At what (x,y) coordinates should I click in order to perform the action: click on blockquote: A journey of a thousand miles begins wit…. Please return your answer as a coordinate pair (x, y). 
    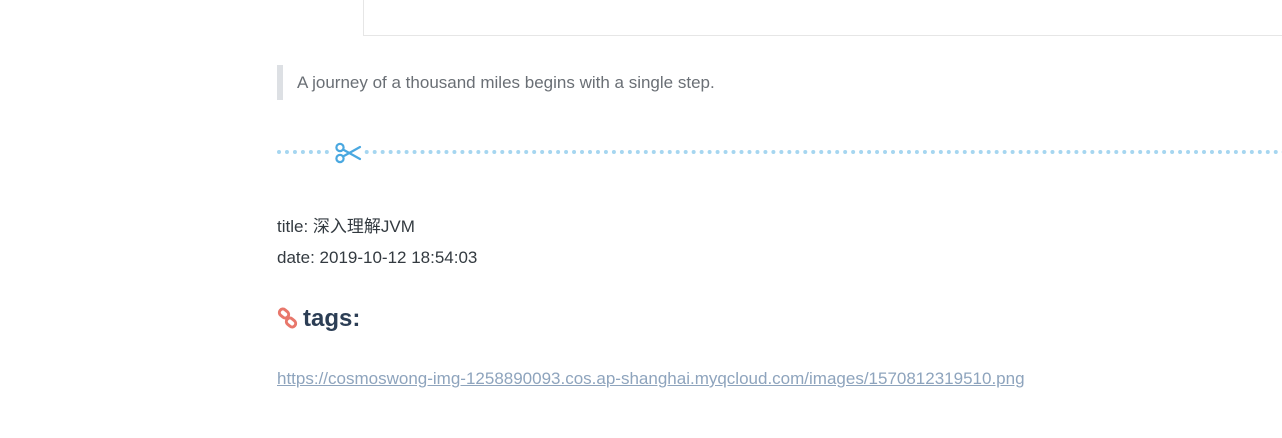
    Looking at the image, I should click on (767, 82).